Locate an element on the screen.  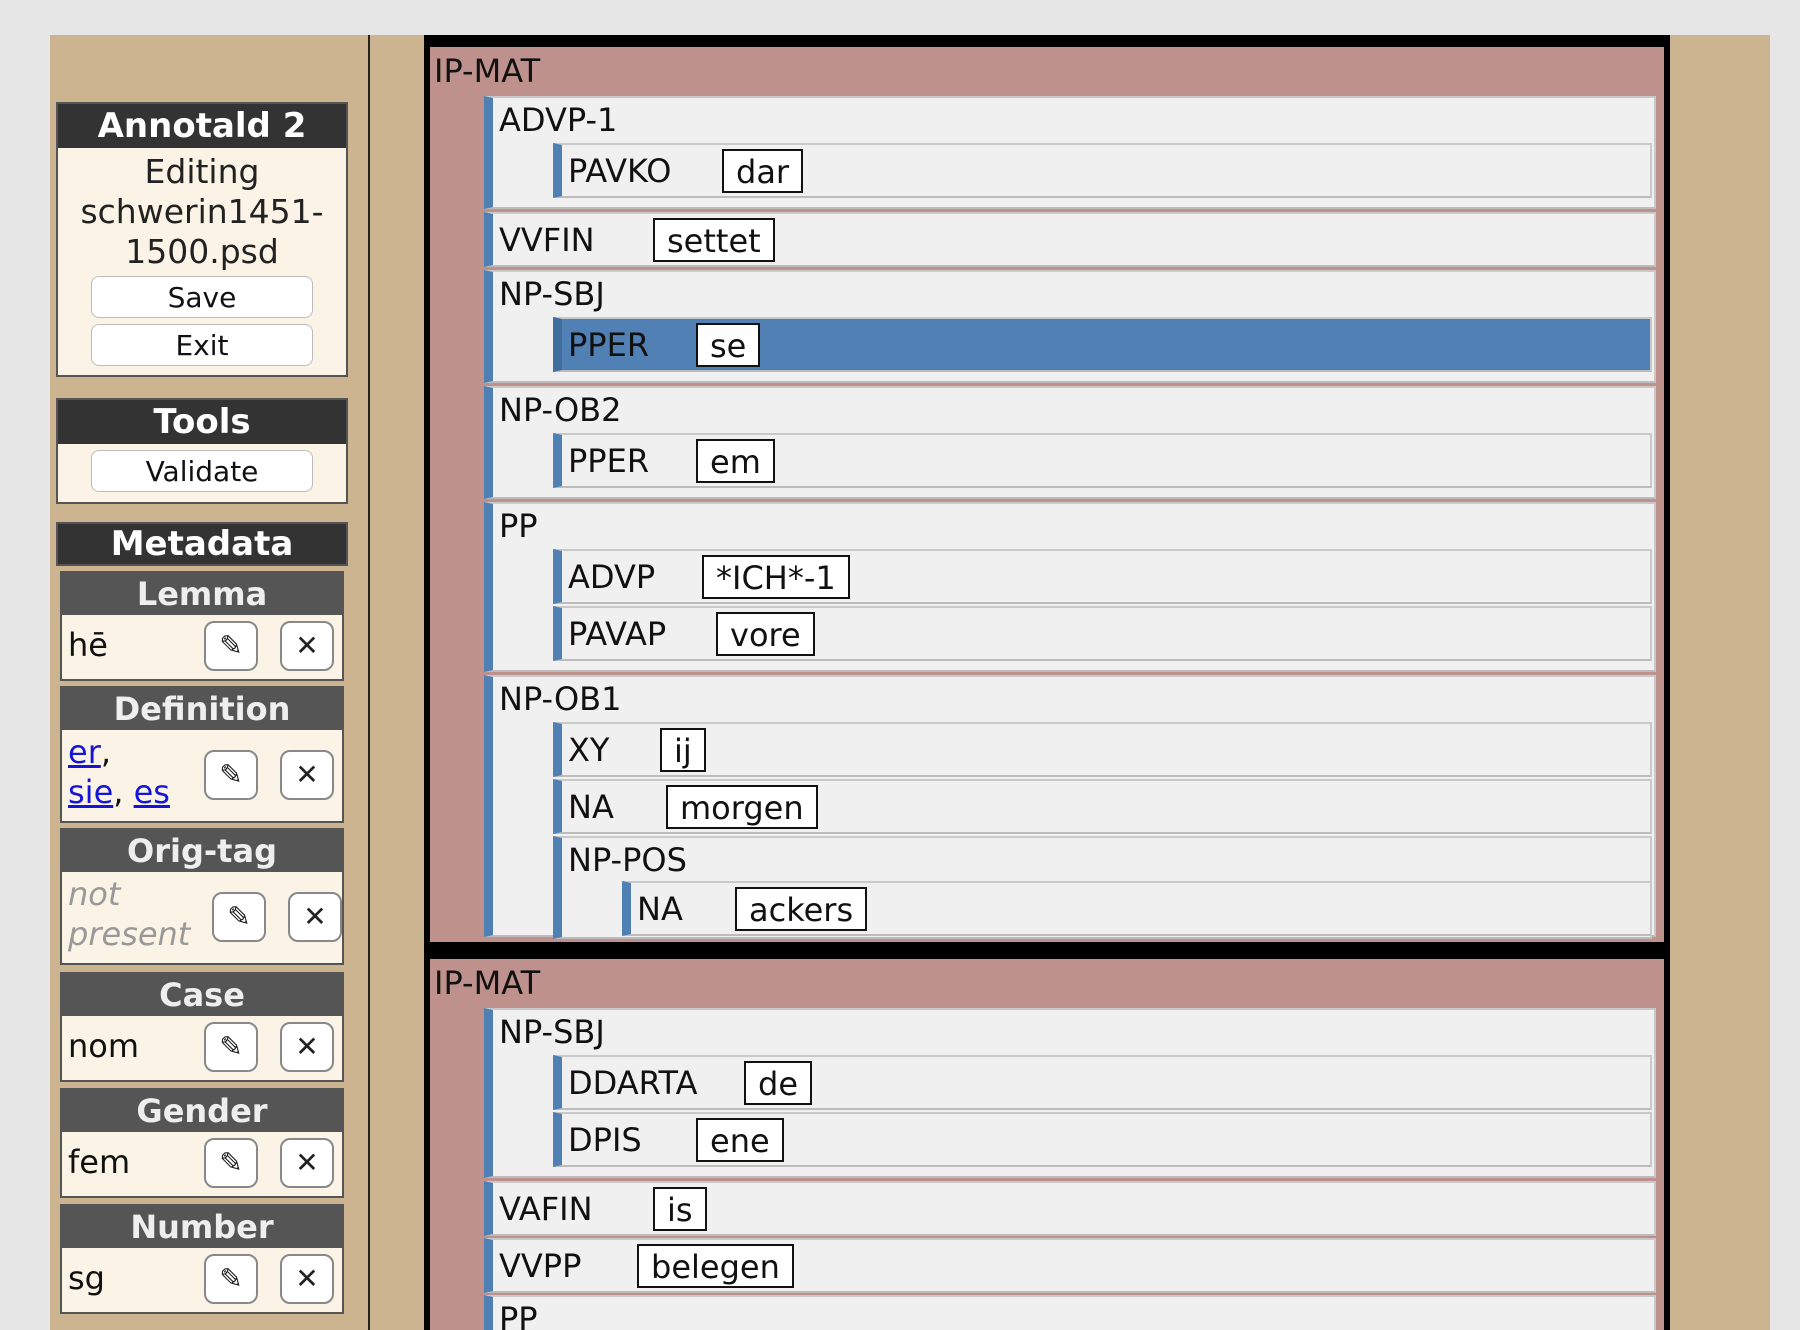
word-ich-trace: *ICH*-1 is located at coordinates (776, 577).